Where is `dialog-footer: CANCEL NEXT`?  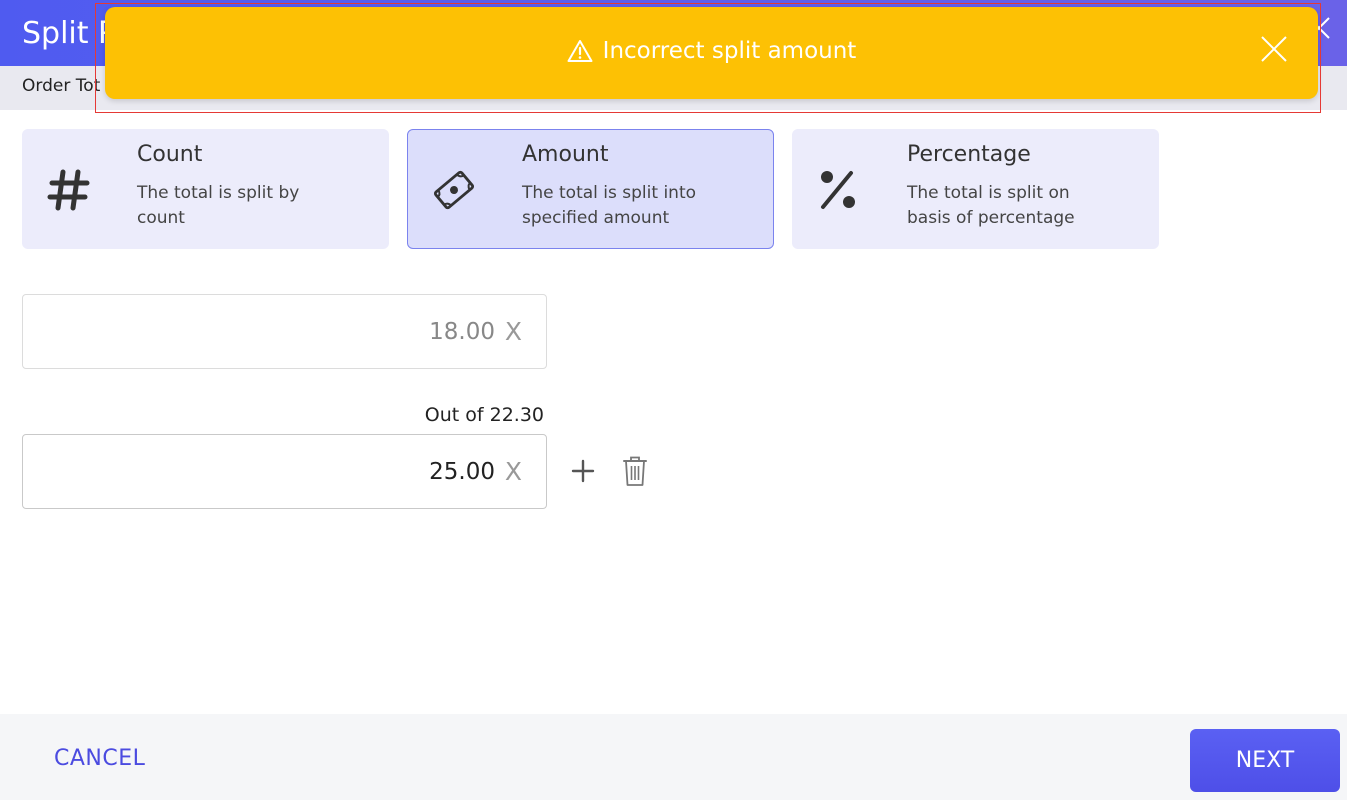 dialog-footer: CANCEL NEXT is located at coordinates (673, 757).